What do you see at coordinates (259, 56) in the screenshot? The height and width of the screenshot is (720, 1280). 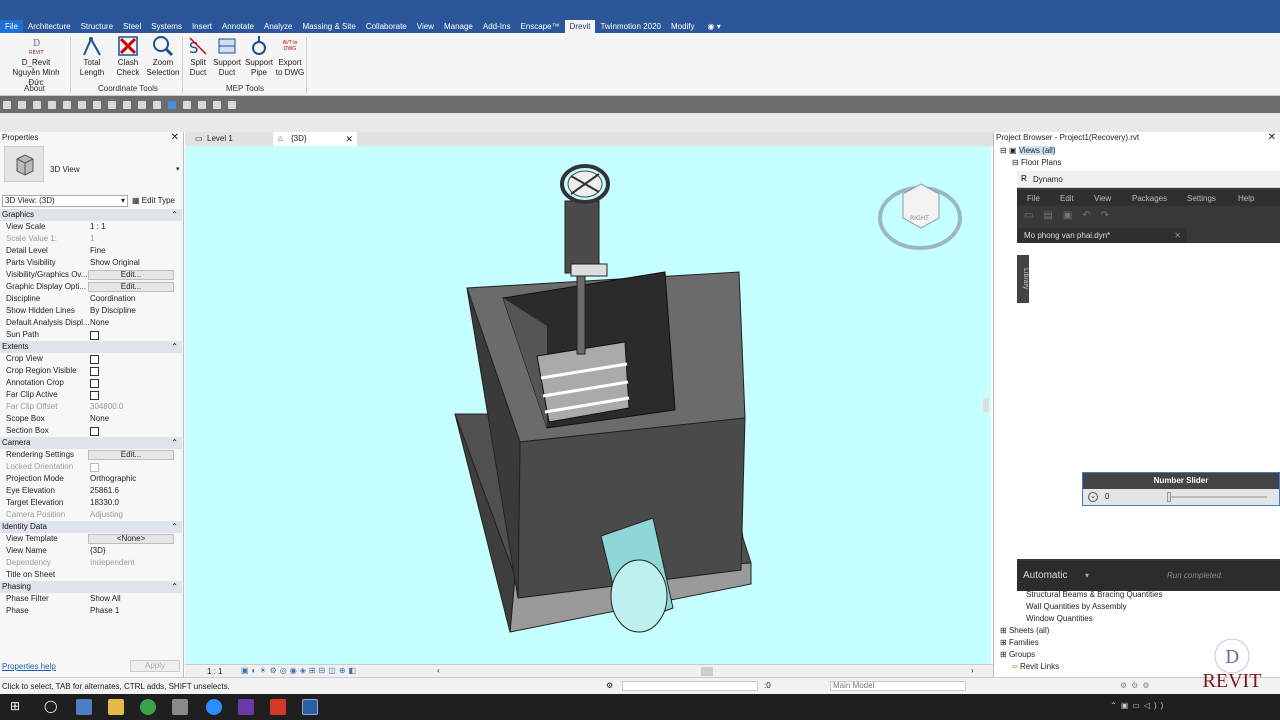 I see `support-pipe-button: Support Pipe` at bounding box center [259, 56].